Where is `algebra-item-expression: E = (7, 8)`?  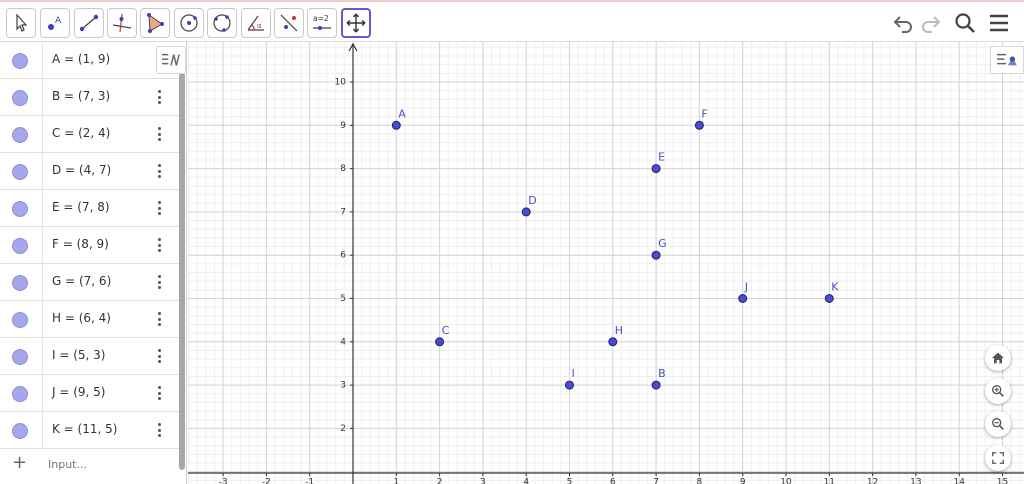
algebra-item-expression: E = (7, 8) is located at coordinates (81, 207).